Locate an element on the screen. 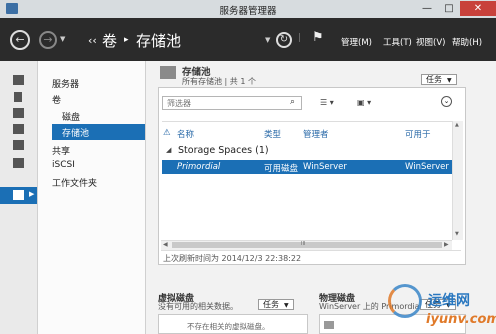 The height and width of the screenshot is (334, 496). watermark-url: iyunv.com is located at coordinates (461, 319).